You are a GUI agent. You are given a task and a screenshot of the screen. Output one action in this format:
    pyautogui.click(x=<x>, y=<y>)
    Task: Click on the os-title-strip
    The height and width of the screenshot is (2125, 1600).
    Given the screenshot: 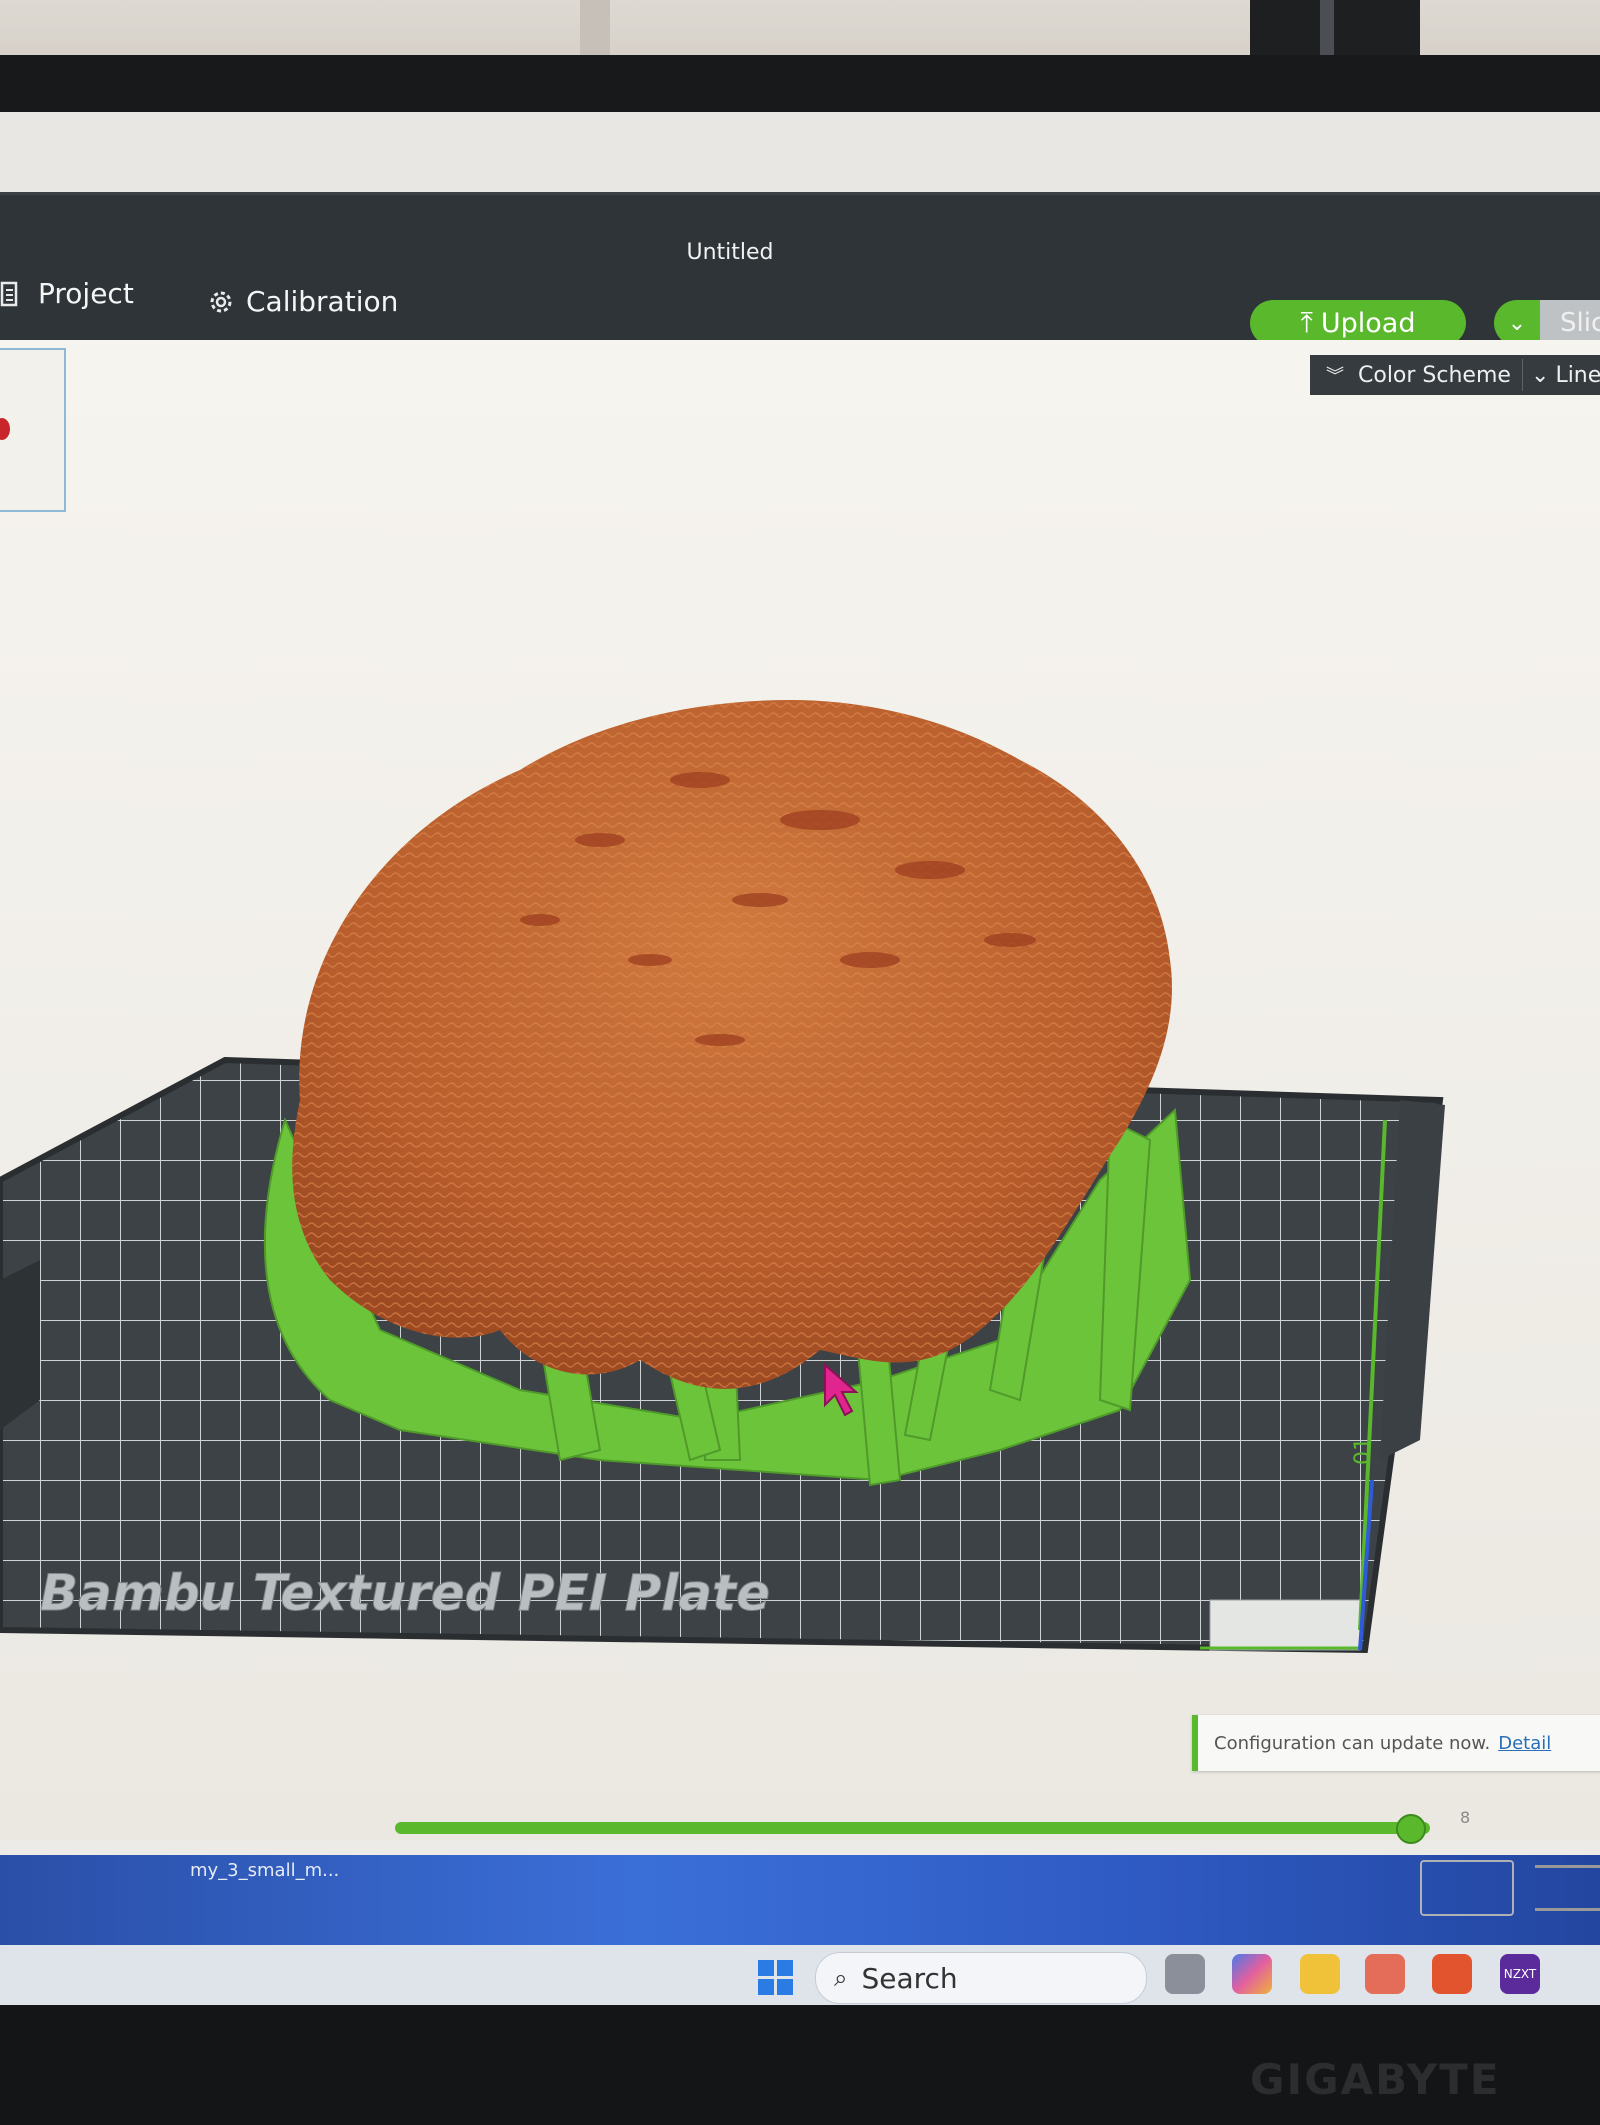 What is the action you would take?
    pyautogui.click(x=800, y=152)
    